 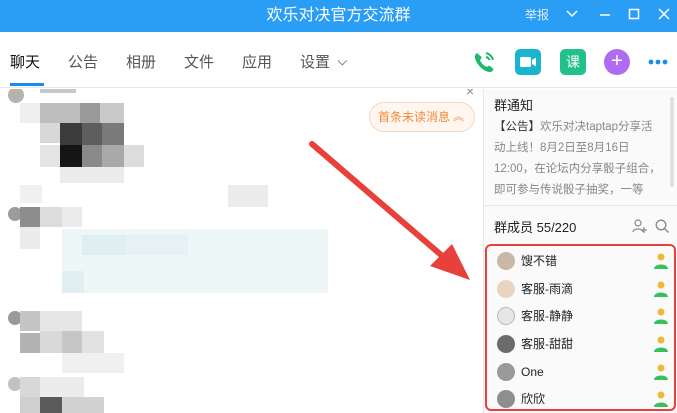 I want to click on tab-album: 相册, so click(x=141, y=63).